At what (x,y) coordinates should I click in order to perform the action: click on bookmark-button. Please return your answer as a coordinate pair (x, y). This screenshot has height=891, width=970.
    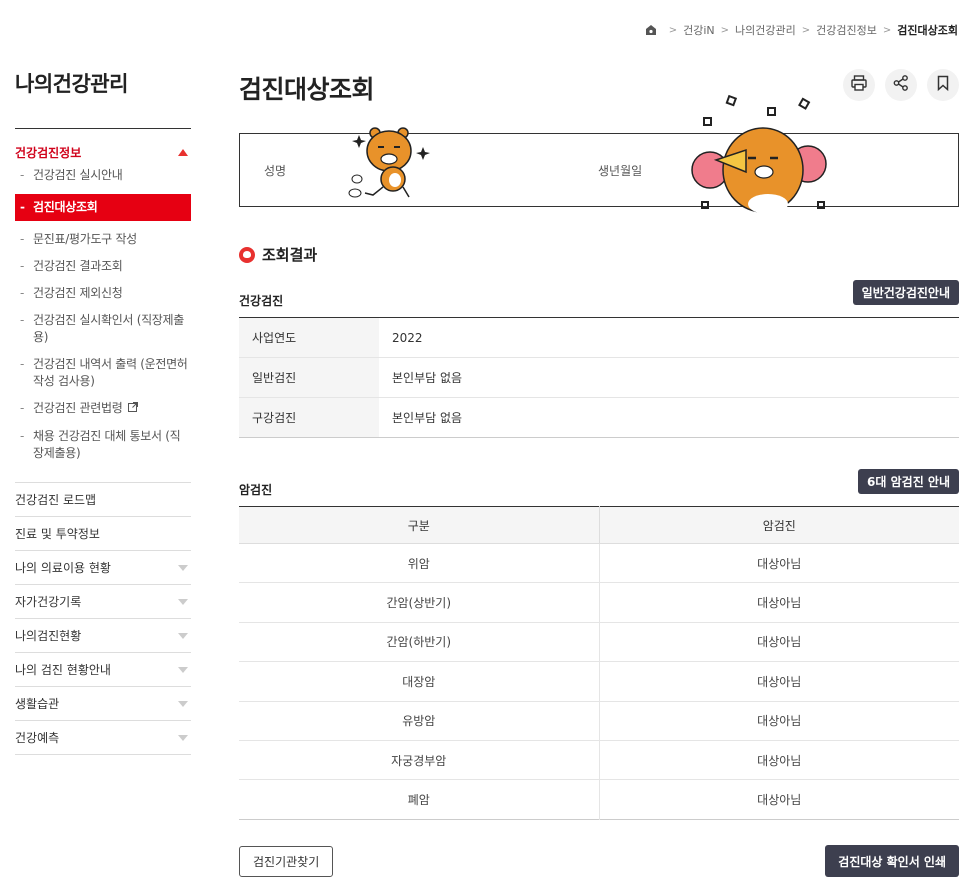
    Looking at the image, I should click on (943, 85).